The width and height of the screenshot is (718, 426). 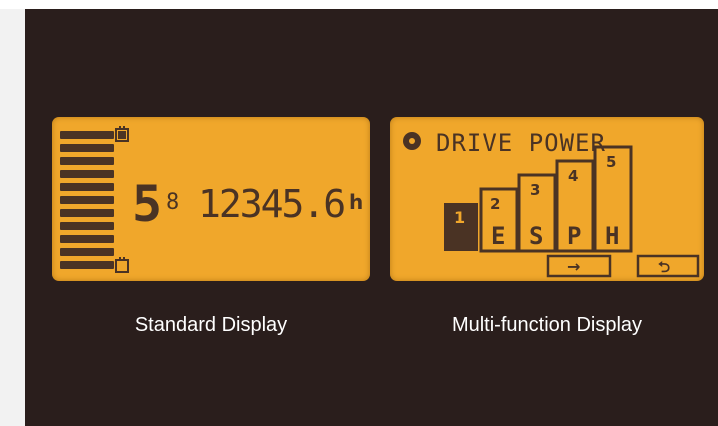 What do you see at coordinates (122, 134) in the screenshot?
I see `battery-top-icon` at bounding box center [122, 134].